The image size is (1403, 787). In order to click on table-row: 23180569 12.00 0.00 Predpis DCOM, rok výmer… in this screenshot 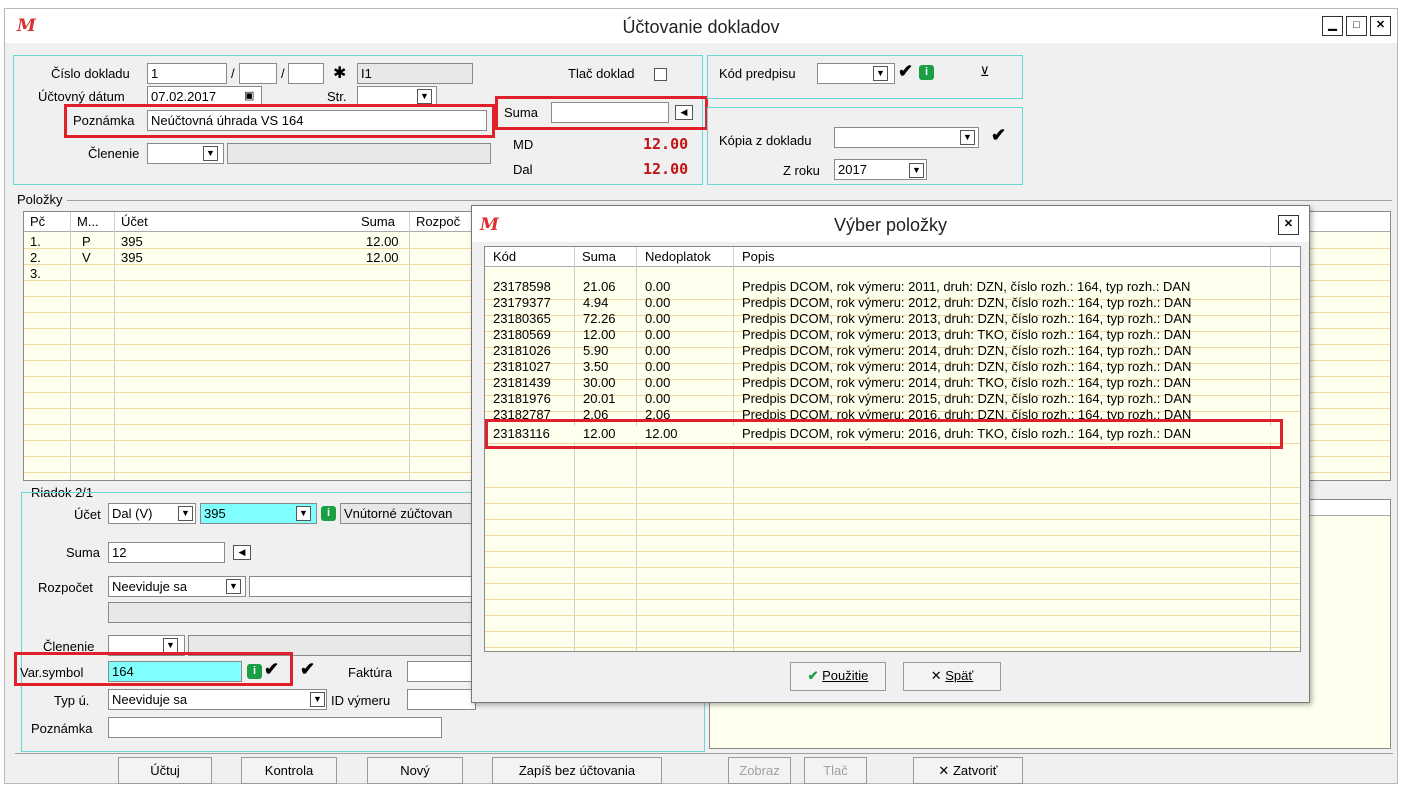, I will do `click(892, 335)`.